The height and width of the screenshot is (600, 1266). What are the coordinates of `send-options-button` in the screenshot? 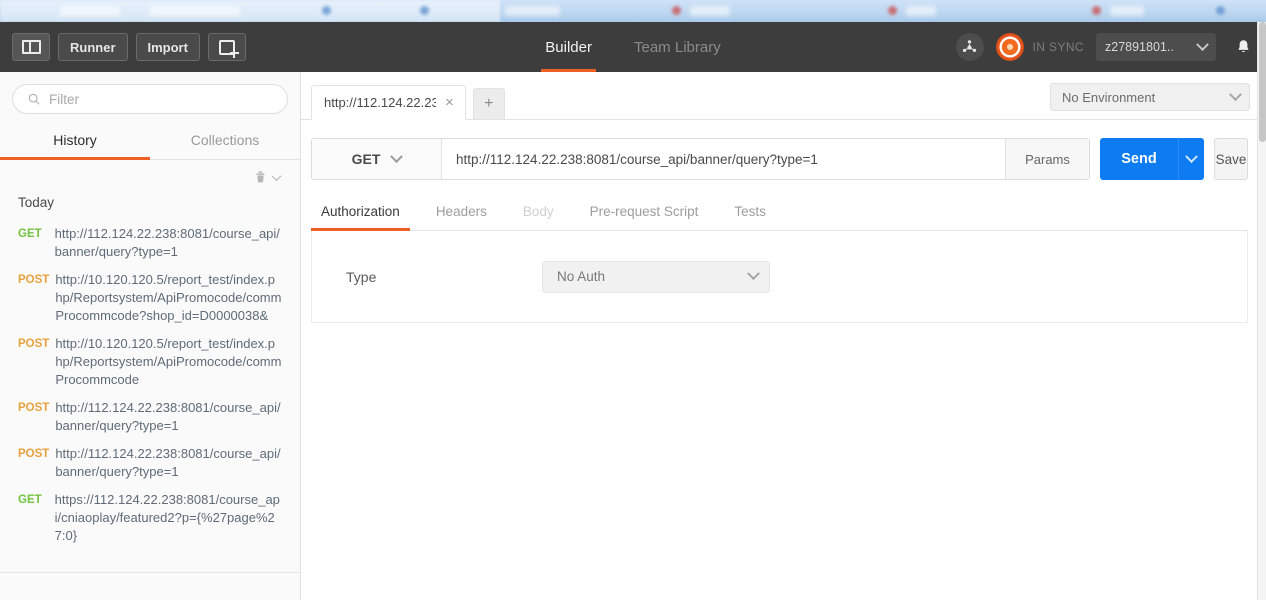 It's located at (1191, 159).